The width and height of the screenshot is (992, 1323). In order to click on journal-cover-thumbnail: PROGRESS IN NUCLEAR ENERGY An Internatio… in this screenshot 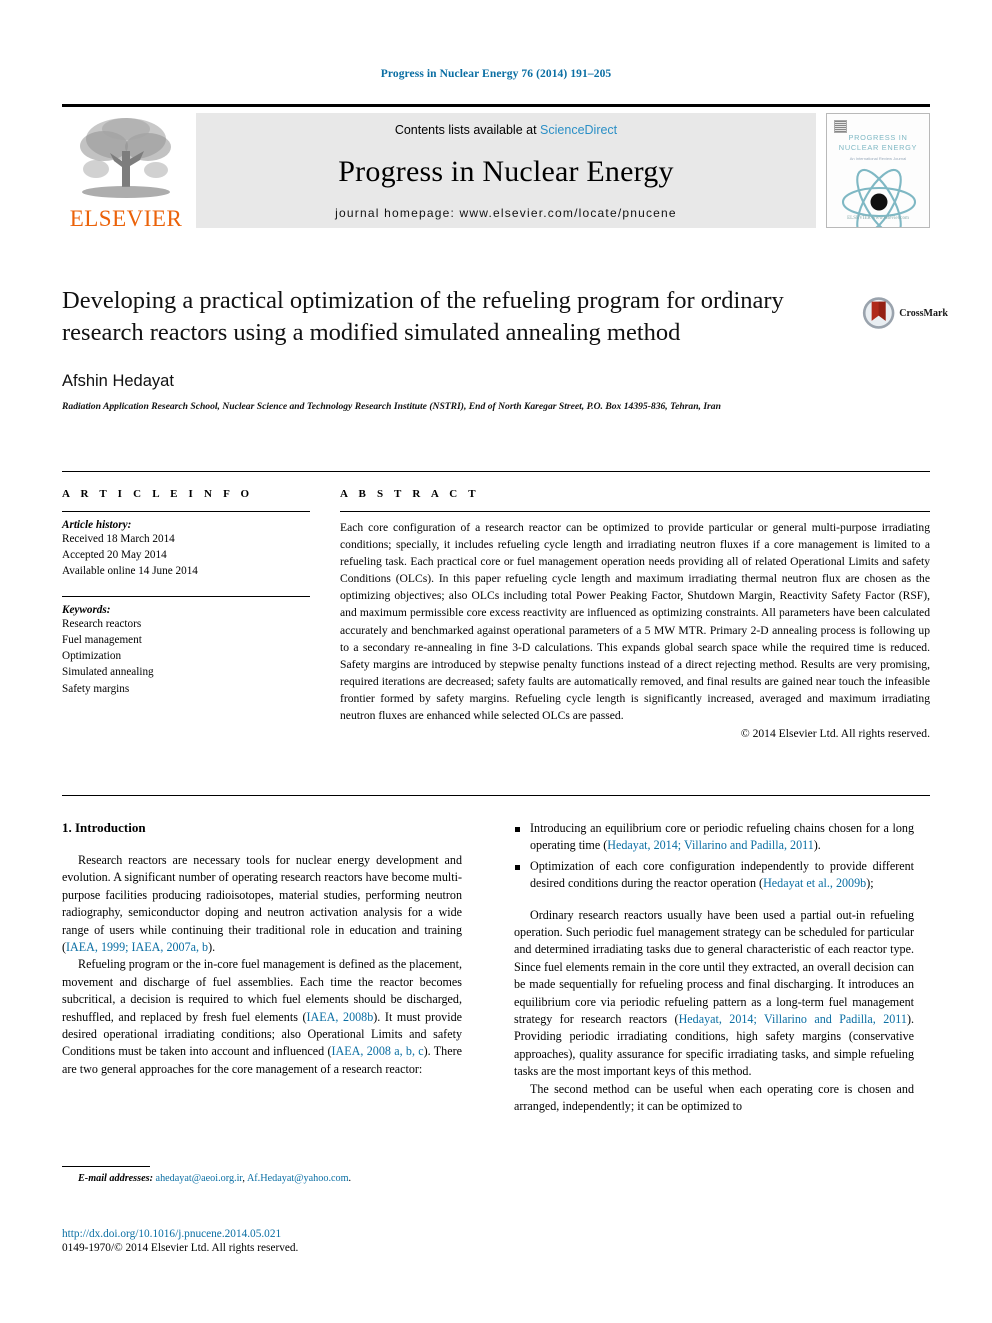, I will do `click(878, 170)`.